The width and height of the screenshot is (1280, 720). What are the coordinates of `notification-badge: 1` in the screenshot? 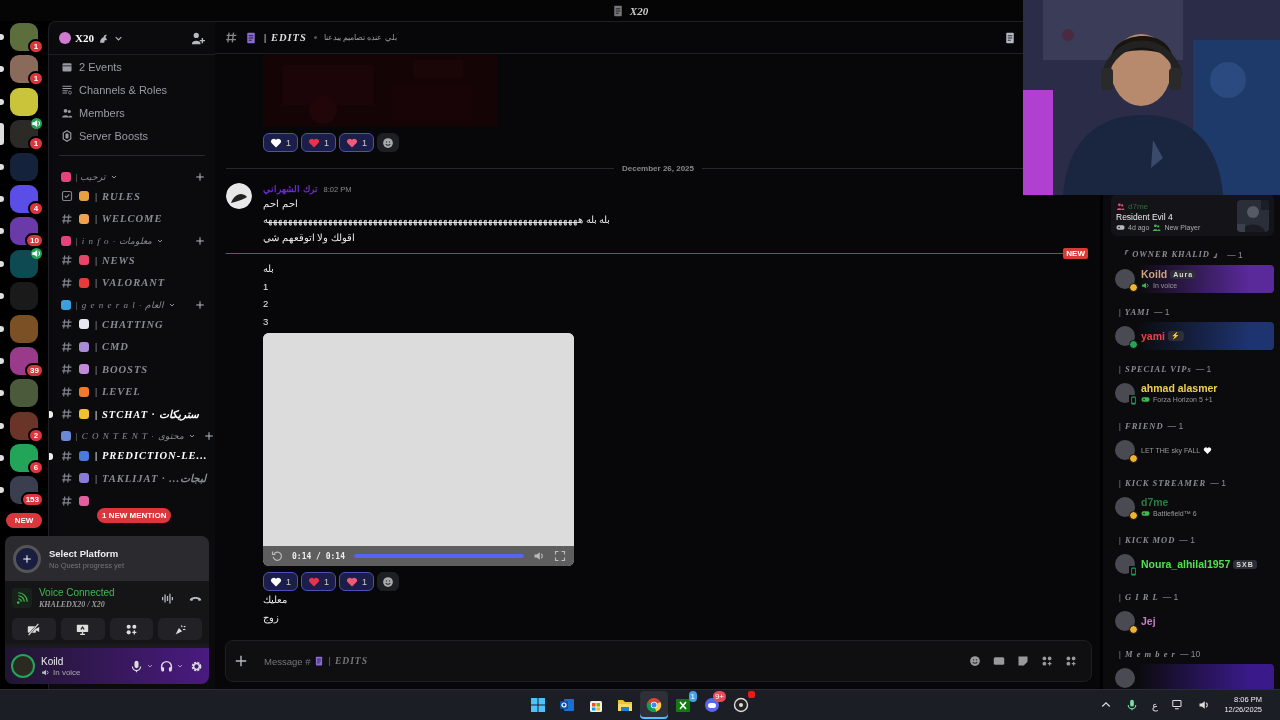 It's located at (692, 696).